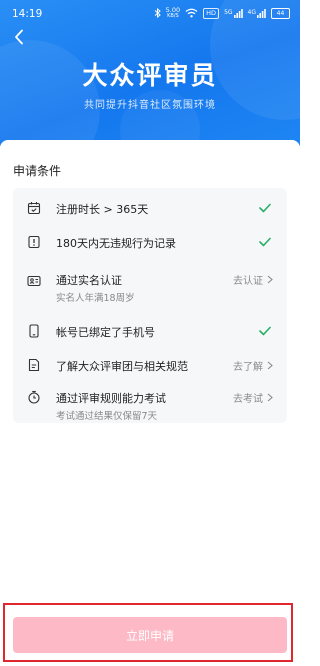 This screenshot has width=320, height=666. Describe the element at coordinates (228, 12) in the screenshot. I see `signal-5g-label: 5G` at that location.